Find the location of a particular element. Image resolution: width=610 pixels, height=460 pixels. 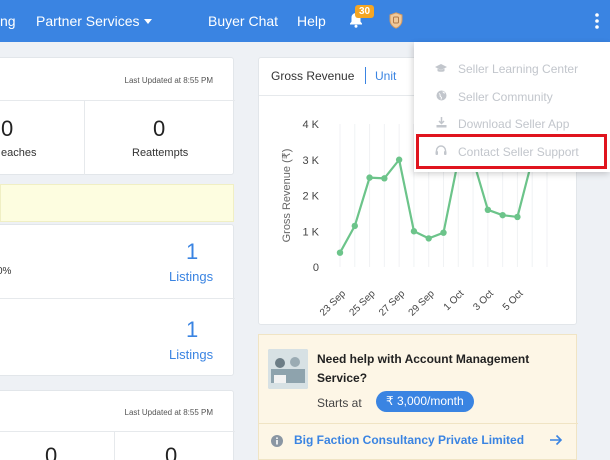

reattempts-value: 0 is located at coordinates (159, 128).